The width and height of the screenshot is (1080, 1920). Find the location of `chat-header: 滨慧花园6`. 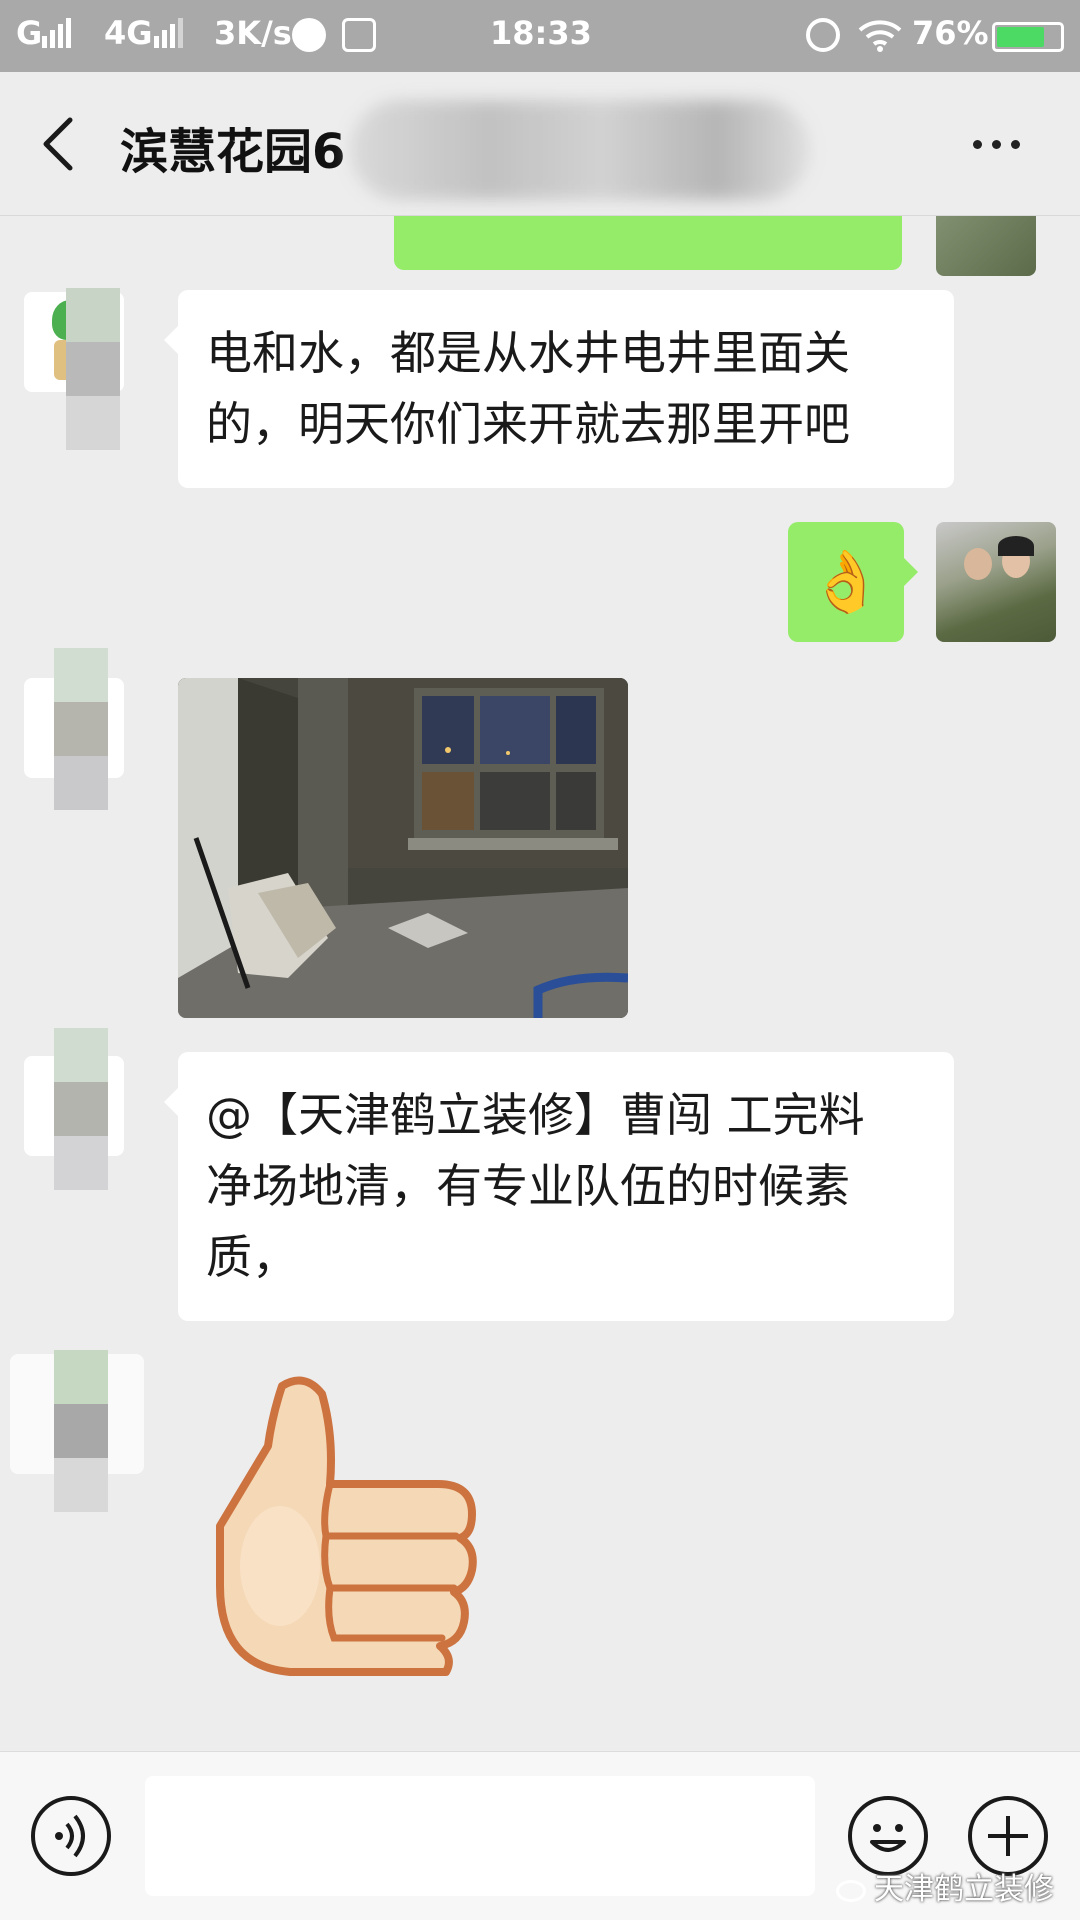

chat-header: 滨慧花园6 is located at coordinates (540, 144).